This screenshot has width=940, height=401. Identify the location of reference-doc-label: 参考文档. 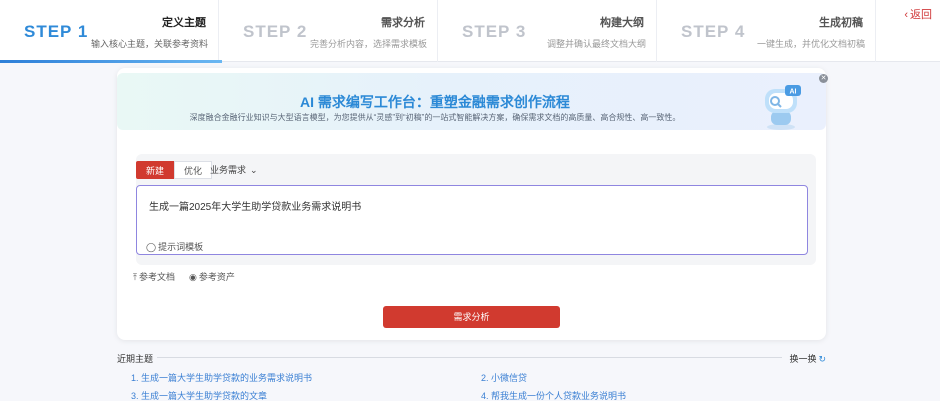
(156, 277).